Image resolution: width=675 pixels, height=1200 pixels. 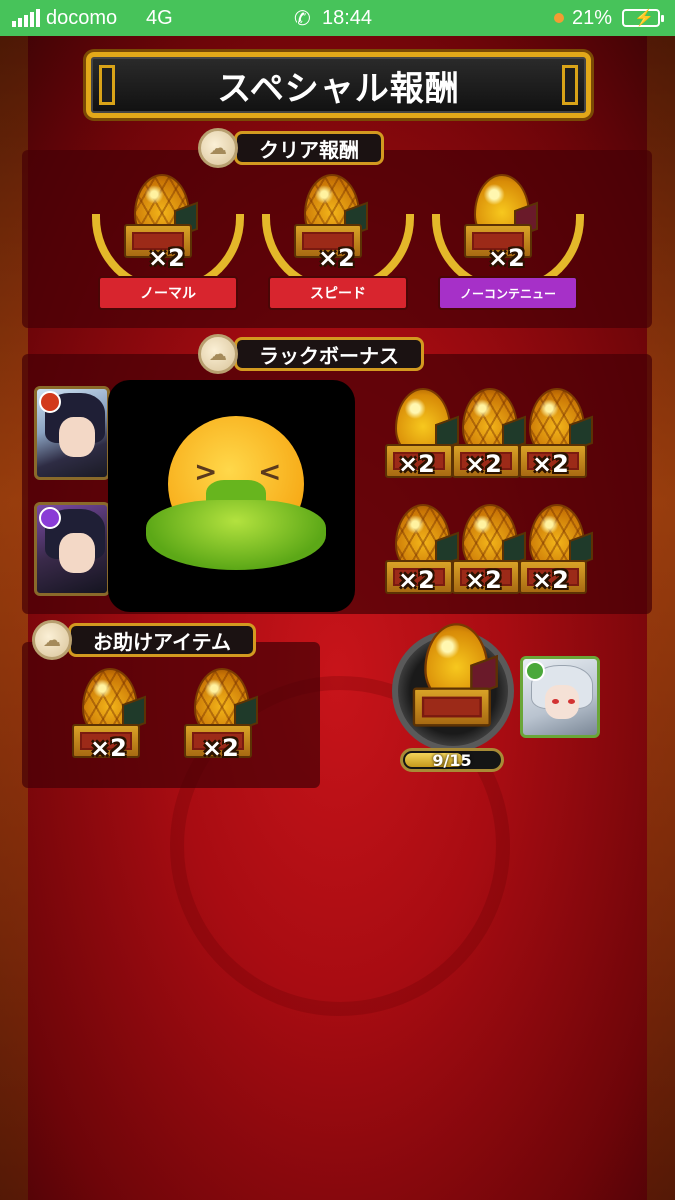 What do you see at coordinates (82, 18) in the screenshot?
I see `carrier-name: docomo` at bounding box center [82, 18].